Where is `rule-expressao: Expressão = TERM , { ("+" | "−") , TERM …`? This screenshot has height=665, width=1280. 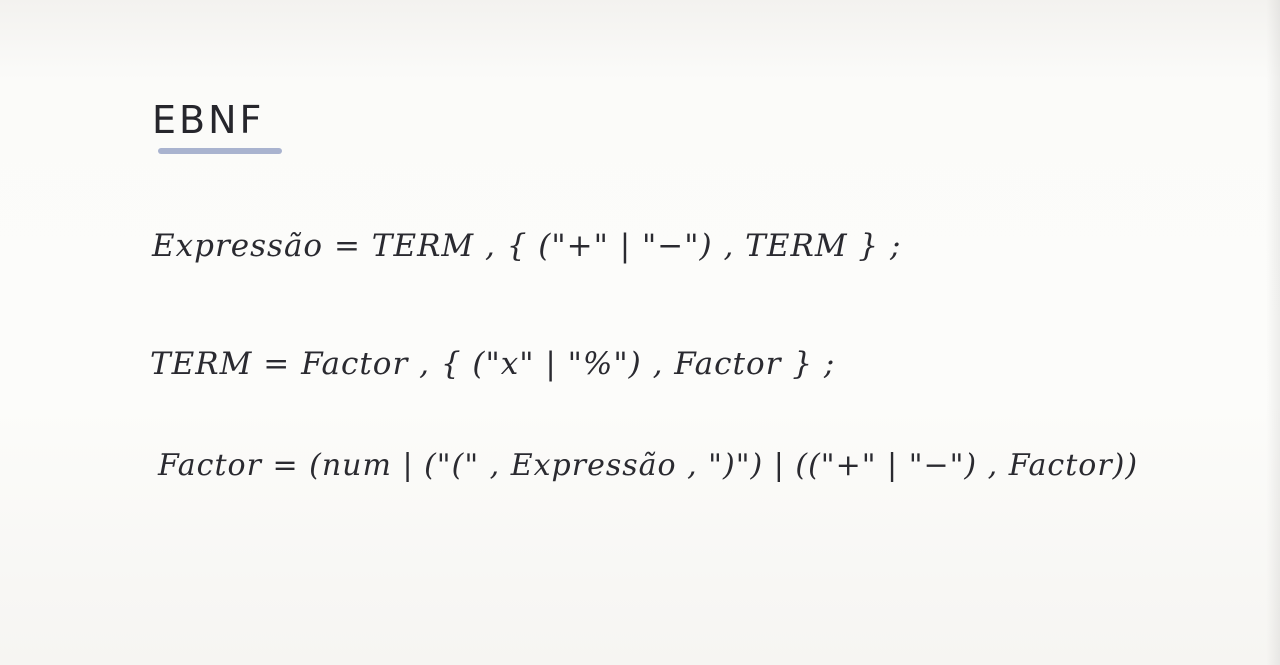
rule-expressao: Expressão = TERM , { ("+" | "−") , TERM … is located at coordinates (527, 246).